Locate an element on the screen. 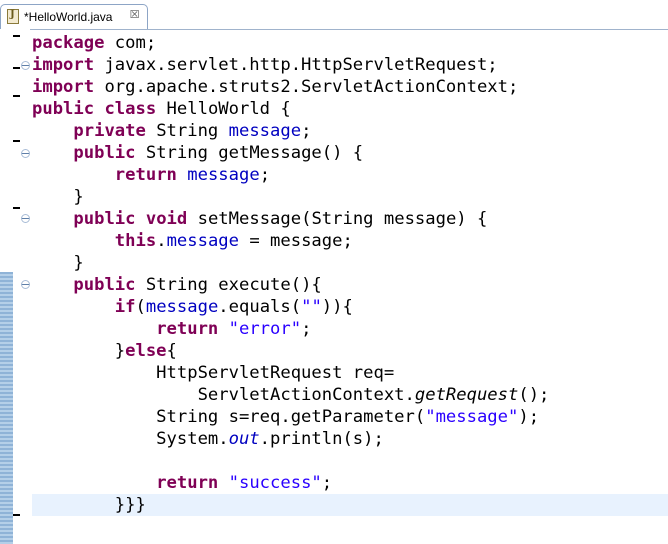 This screenshot has width=668, height=544. close-icon: ☒ is located at coordinates (134, 14).